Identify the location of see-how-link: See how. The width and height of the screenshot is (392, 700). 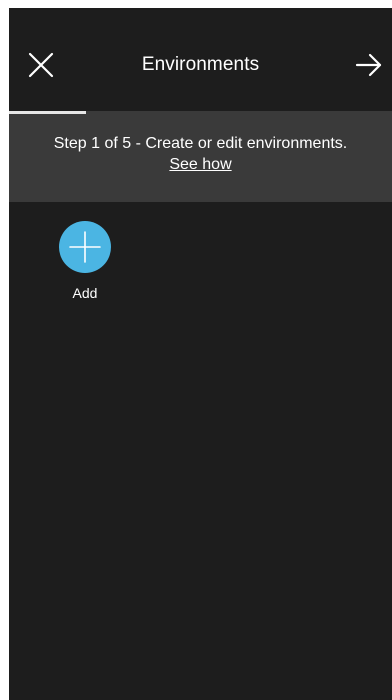
(200, 165).